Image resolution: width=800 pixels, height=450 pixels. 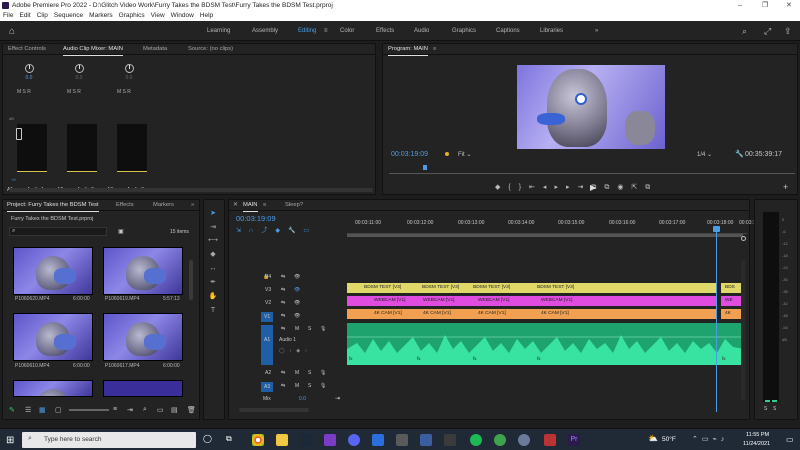 I want to click on project-scrollbar, so click(x=191, y=280).